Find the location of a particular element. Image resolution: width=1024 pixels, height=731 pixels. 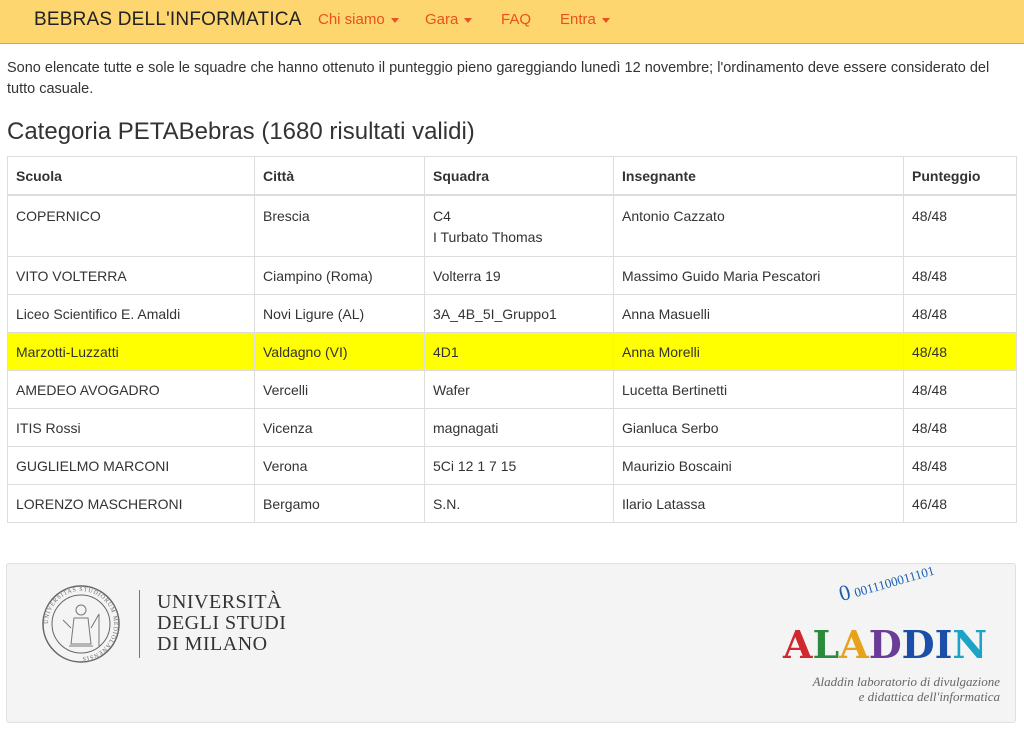

cell-citta: Vercelli is located at coordinates (339, 389).